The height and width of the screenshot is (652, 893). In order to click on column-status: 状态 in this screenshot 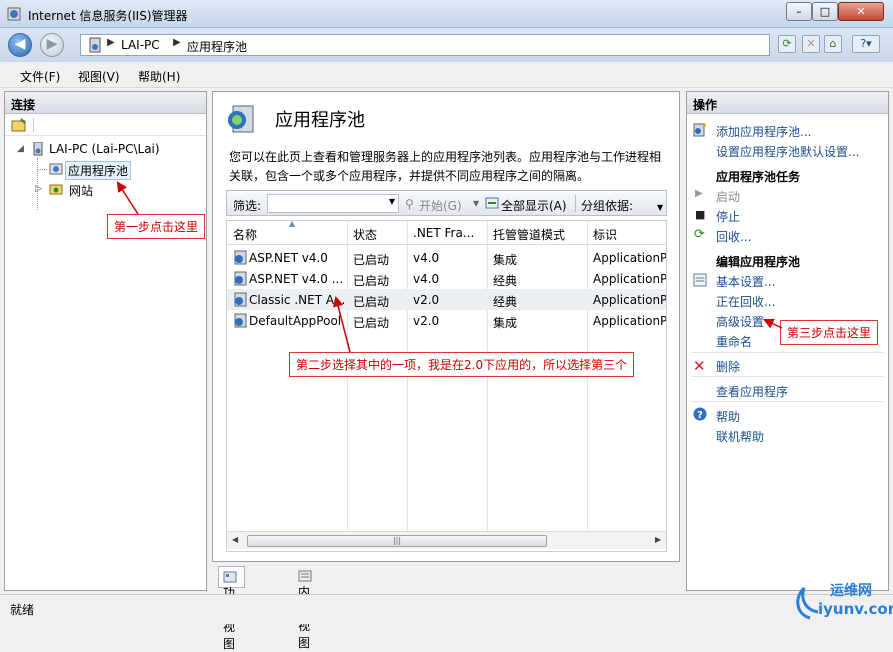, I will do `click(365, 234)`.